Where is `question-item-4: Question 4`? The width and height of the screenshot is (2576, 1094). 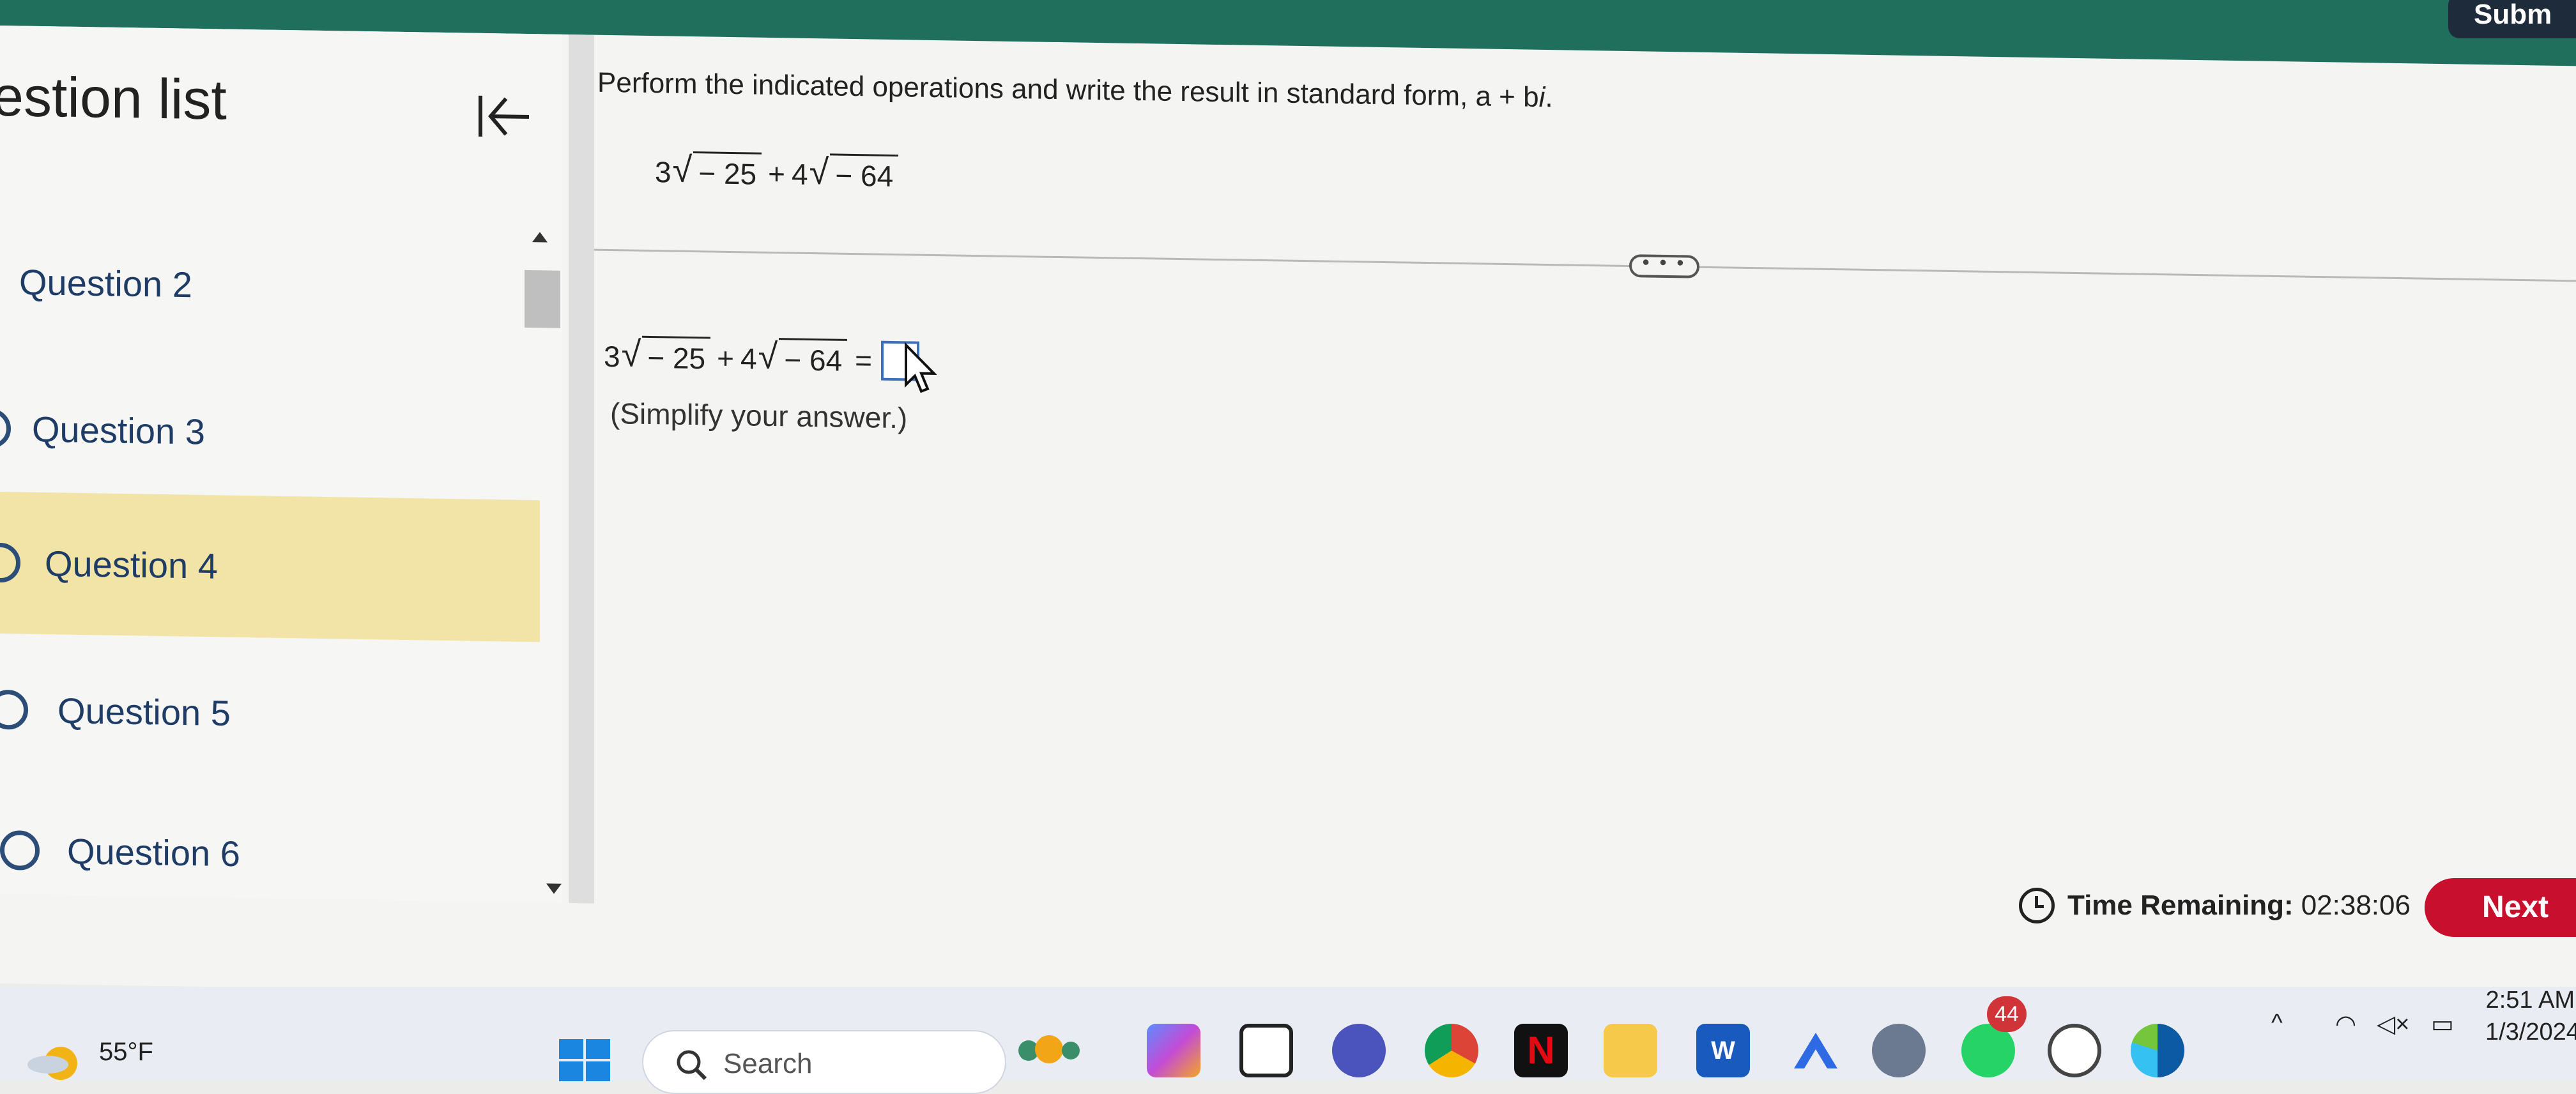 question-item-4: Question 4 is located at coordinates (270, 567).